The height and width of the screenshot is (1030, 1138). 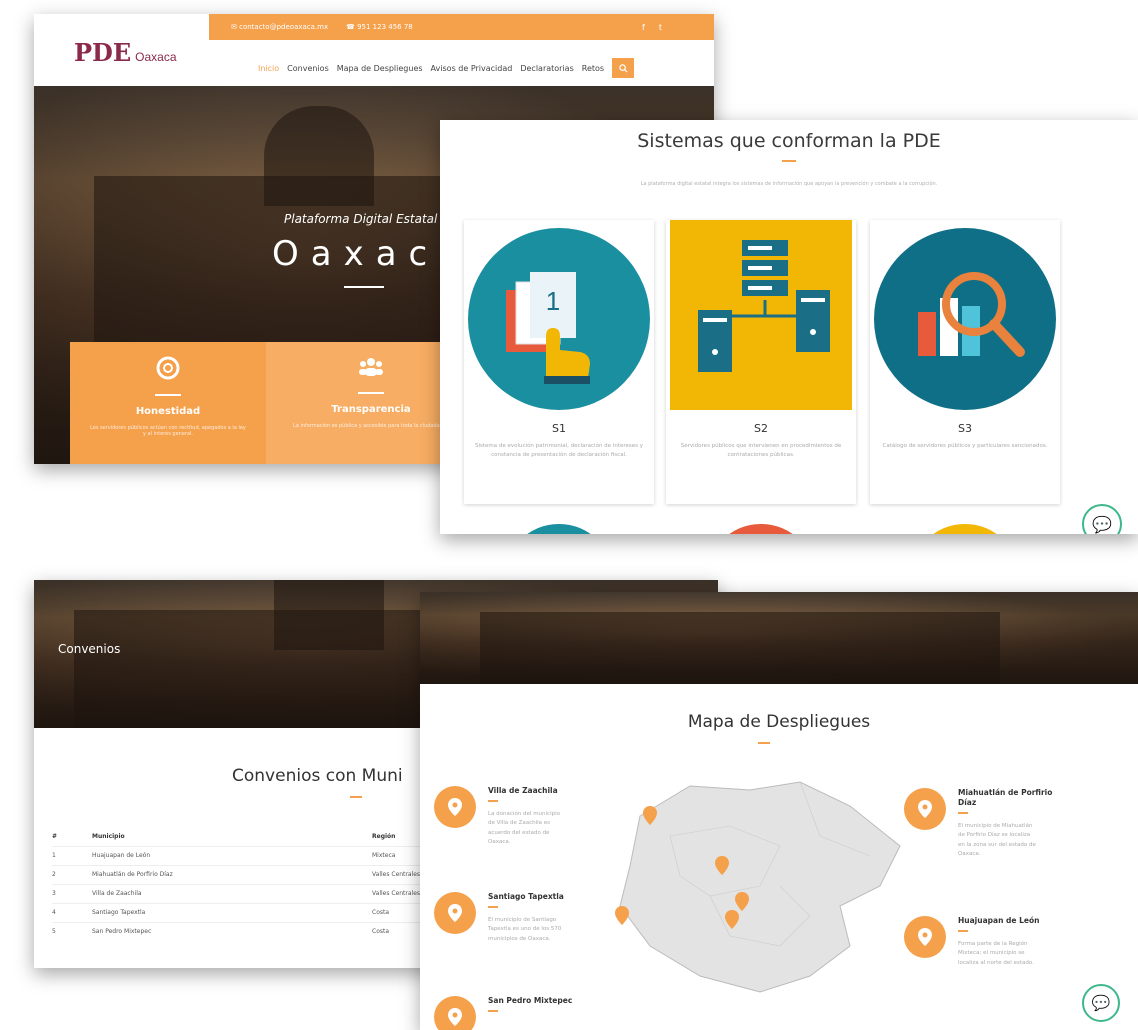 I want to click on logo-text: Oaxaca, so click(x=156, y=57).